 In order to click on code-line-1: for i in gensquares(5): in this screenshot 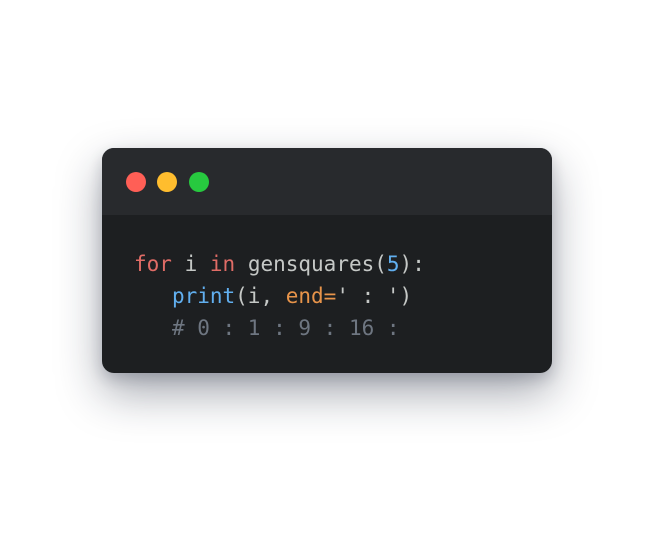, I will do `click(279, 264)`.